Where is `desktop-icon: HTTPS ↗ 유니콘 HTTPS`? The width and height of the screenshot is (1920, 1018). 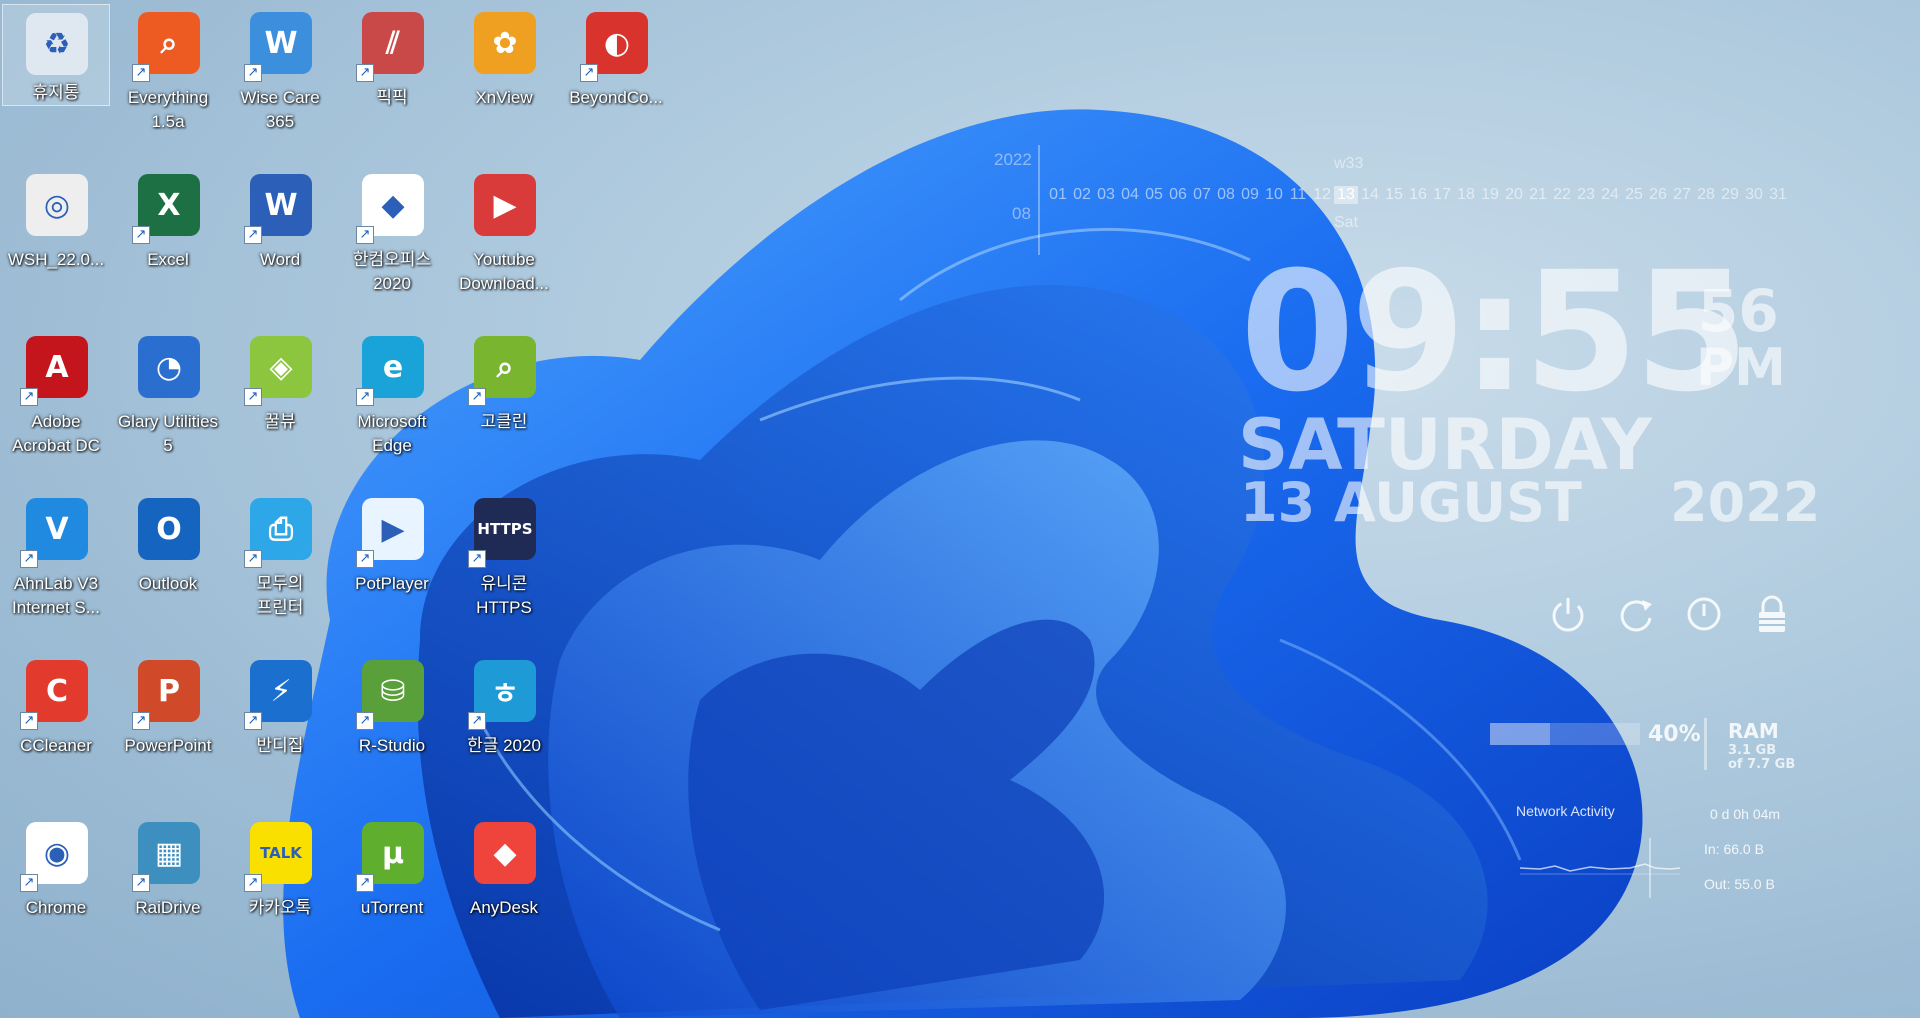 desktop-icon: HTTPS ↗ 유니콘 HTTPS is located at coordinates (504, 565).